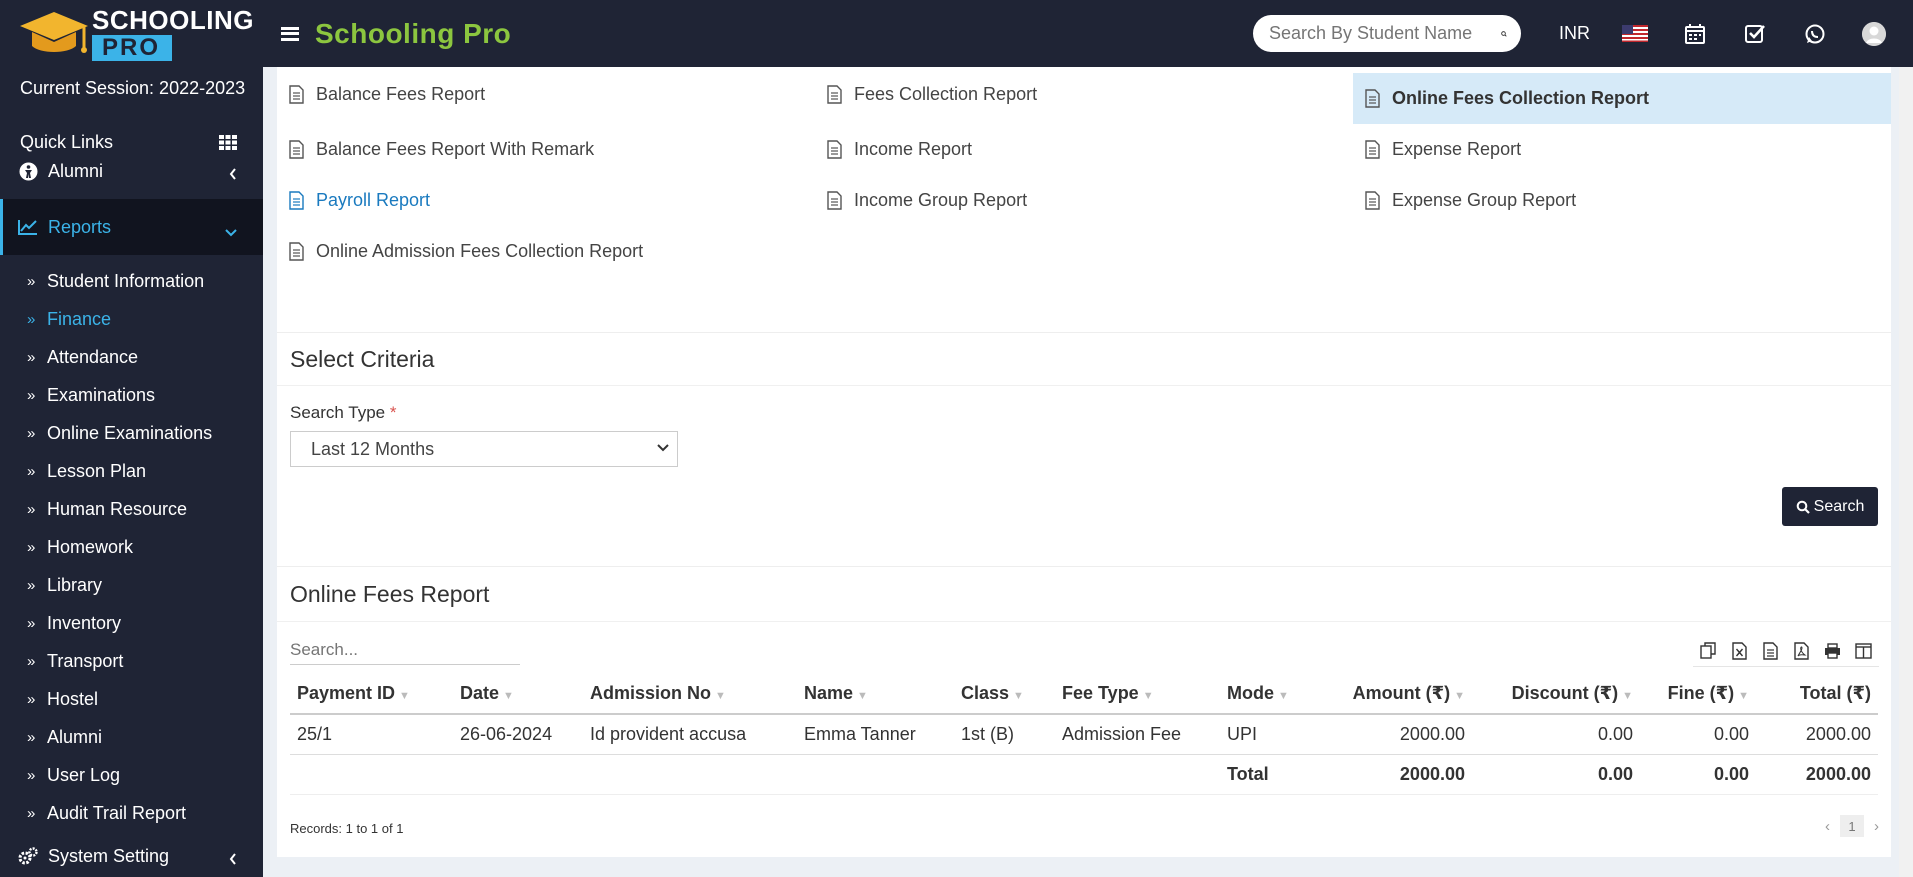 The width and height of the screenshot is (1913, 877). Describe the element at coordinates (518, 694) in the screenshot. I see `column-header-date: Date ▼` at that location.